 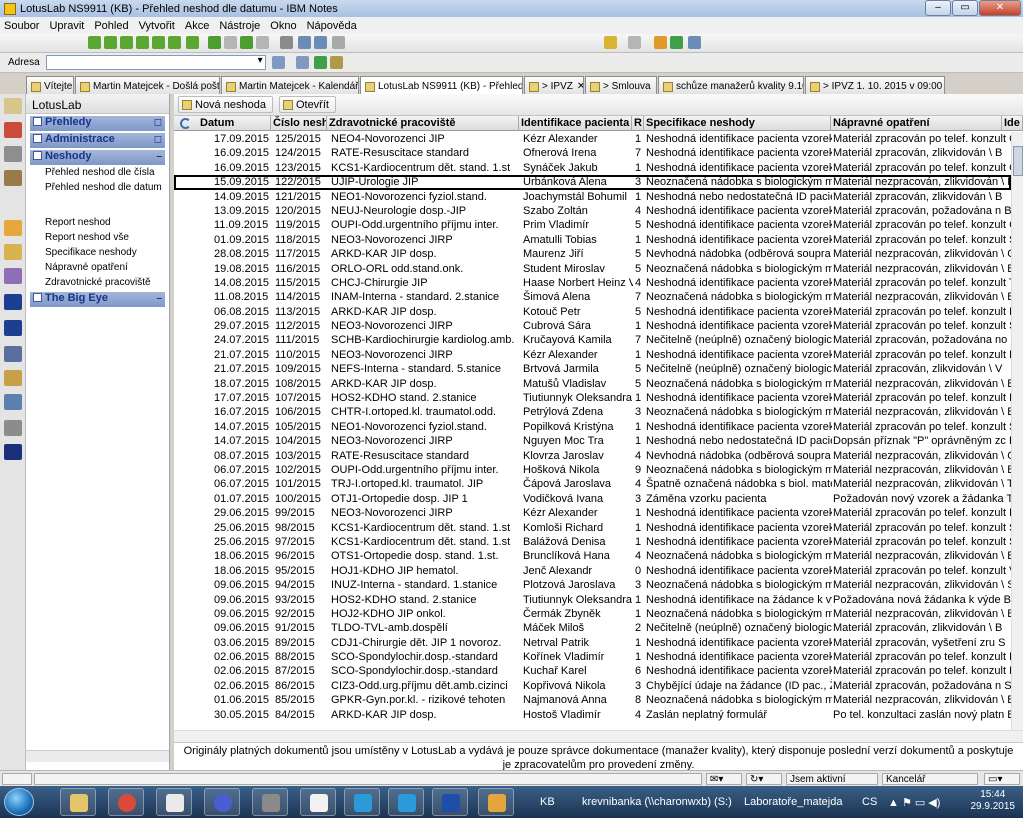 What do you see at coordinates (97, 237) in the screenshot?
I see `nav-item-report-vse: Report neshod vše` at bounding box center [97, 237].